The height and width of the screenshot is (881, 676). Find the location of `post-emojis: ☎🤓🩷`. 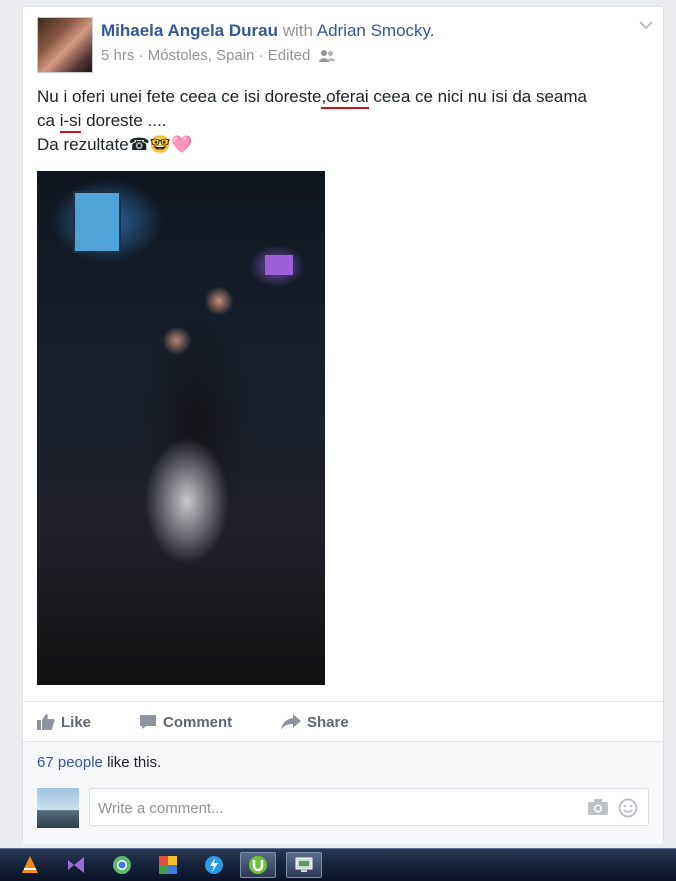

post-emojis: ☎🤓🩷 is located at coordinates (160, 144).